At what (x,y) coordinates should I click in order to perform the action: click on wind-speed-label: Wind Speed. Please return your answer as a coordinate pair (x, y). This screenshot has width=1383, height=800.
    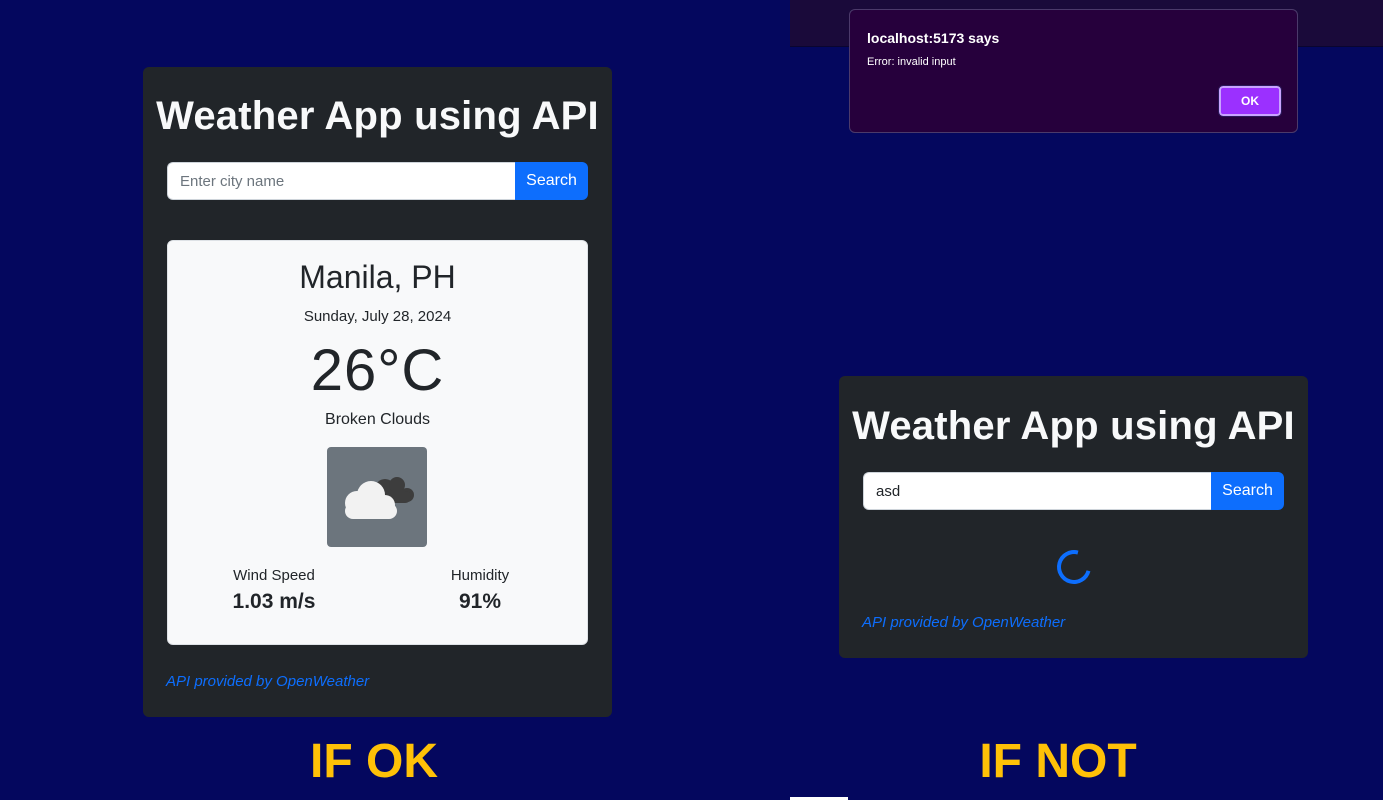
    Looking at the image, I should click on (274, 575).